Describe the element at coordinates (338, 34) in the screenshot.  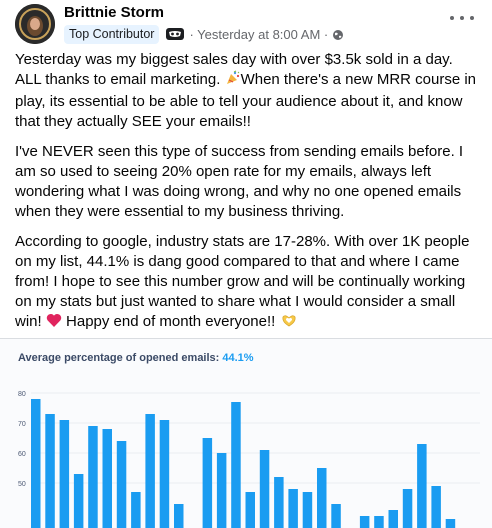
I see `audience-globe-icon` at that location.